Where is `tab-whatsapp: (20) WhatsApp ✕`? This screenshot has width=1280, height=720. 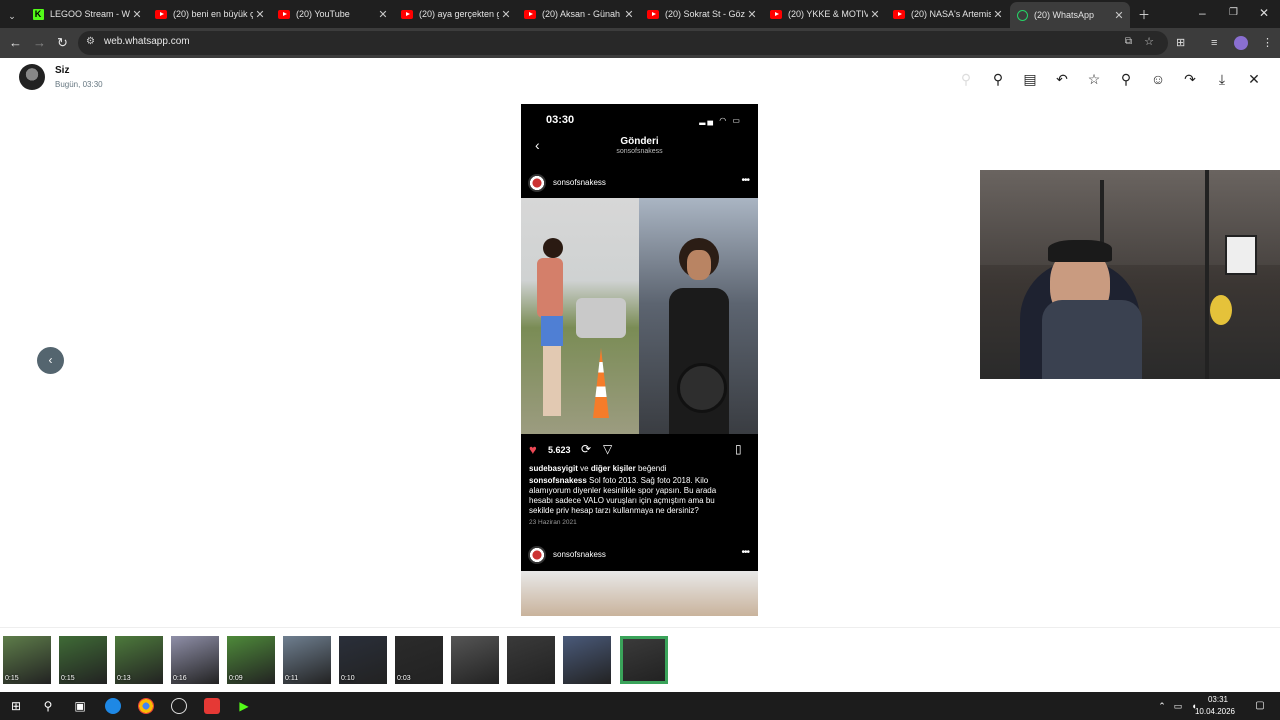
tab-whatsapp: (20) WhatsApp ✕ is located at coordinates (1070, 15).